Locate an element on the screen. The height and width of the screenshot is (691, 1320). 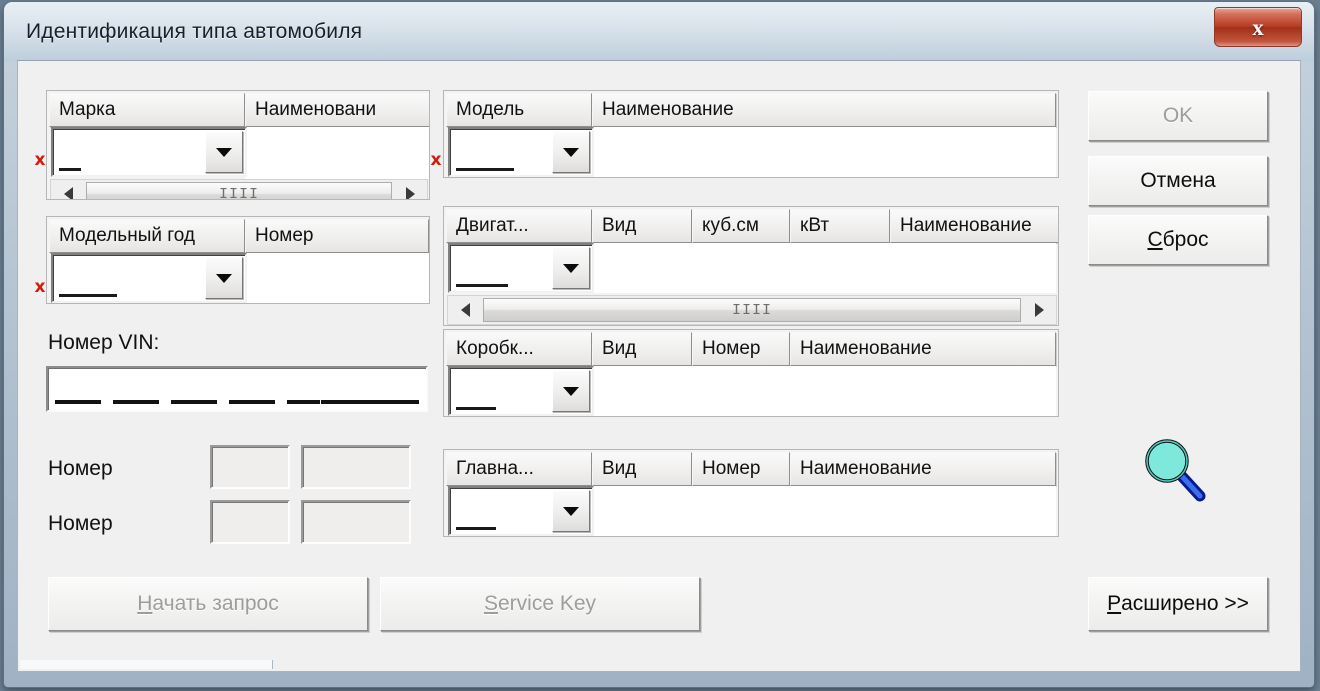
brand-header-marka: Марка is located at coordinates (147, 110).